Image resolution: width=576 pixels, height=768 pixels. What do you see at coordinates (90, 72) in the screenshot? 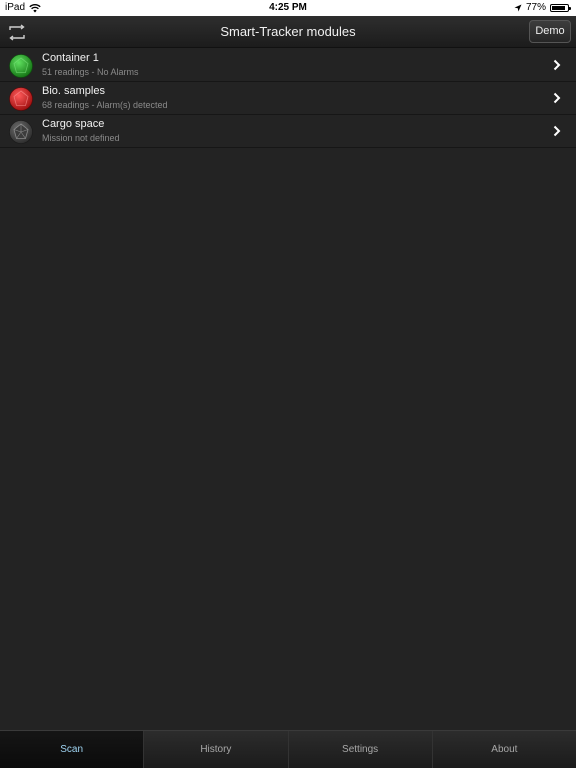
I see `module-subtitle: 51 readings - No Alarms` at bounding box center [90, 72].